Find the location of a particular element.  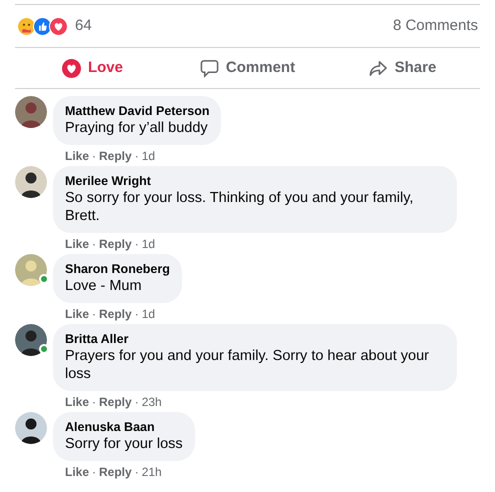

care-emoji-icon is located at coordinates (26, 26).